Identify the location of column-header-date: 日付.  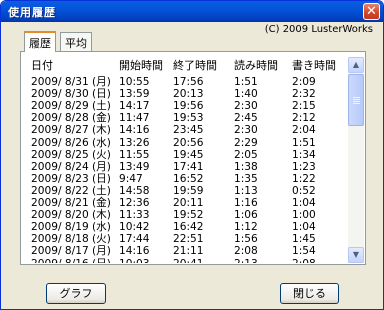
(42, 65).